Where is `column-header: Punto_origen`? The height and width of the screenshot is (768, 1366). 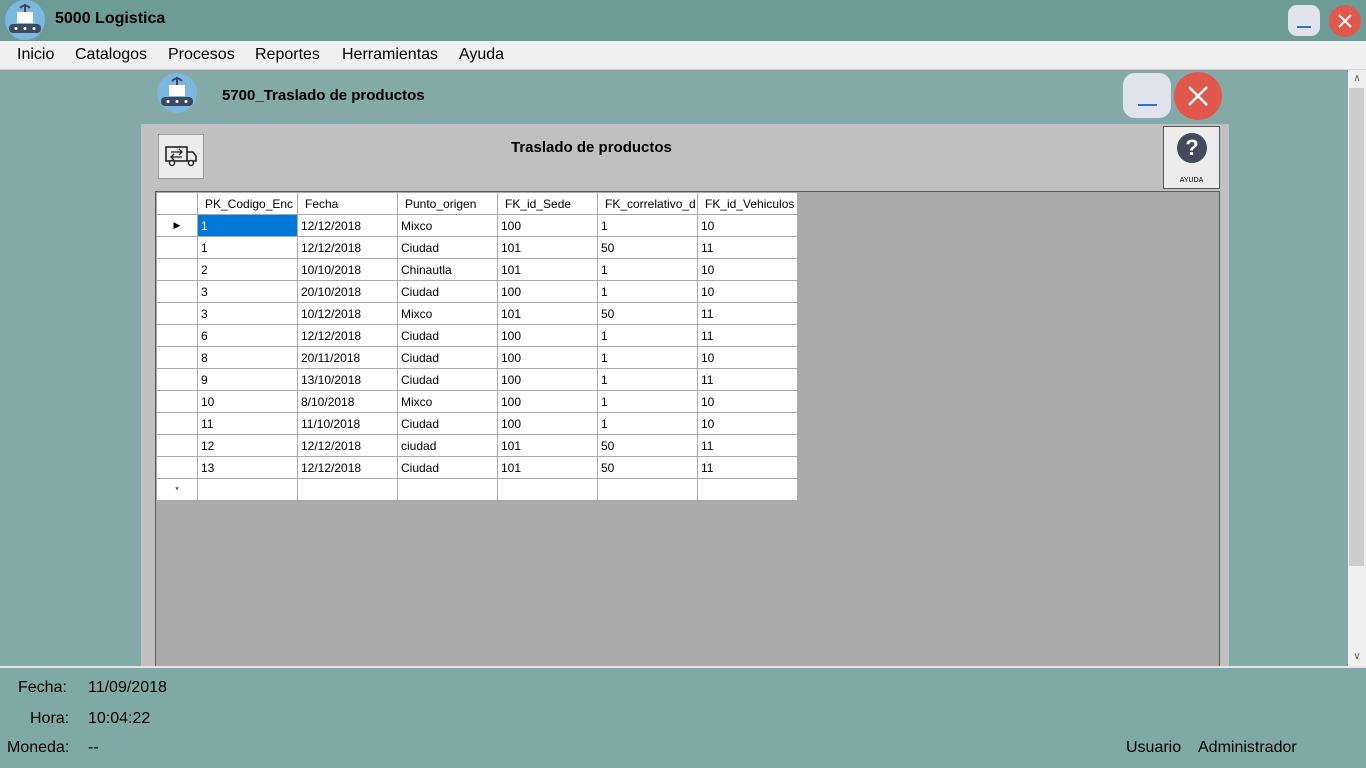
column-header: Punto_origen is located at coordinates (447, 203).